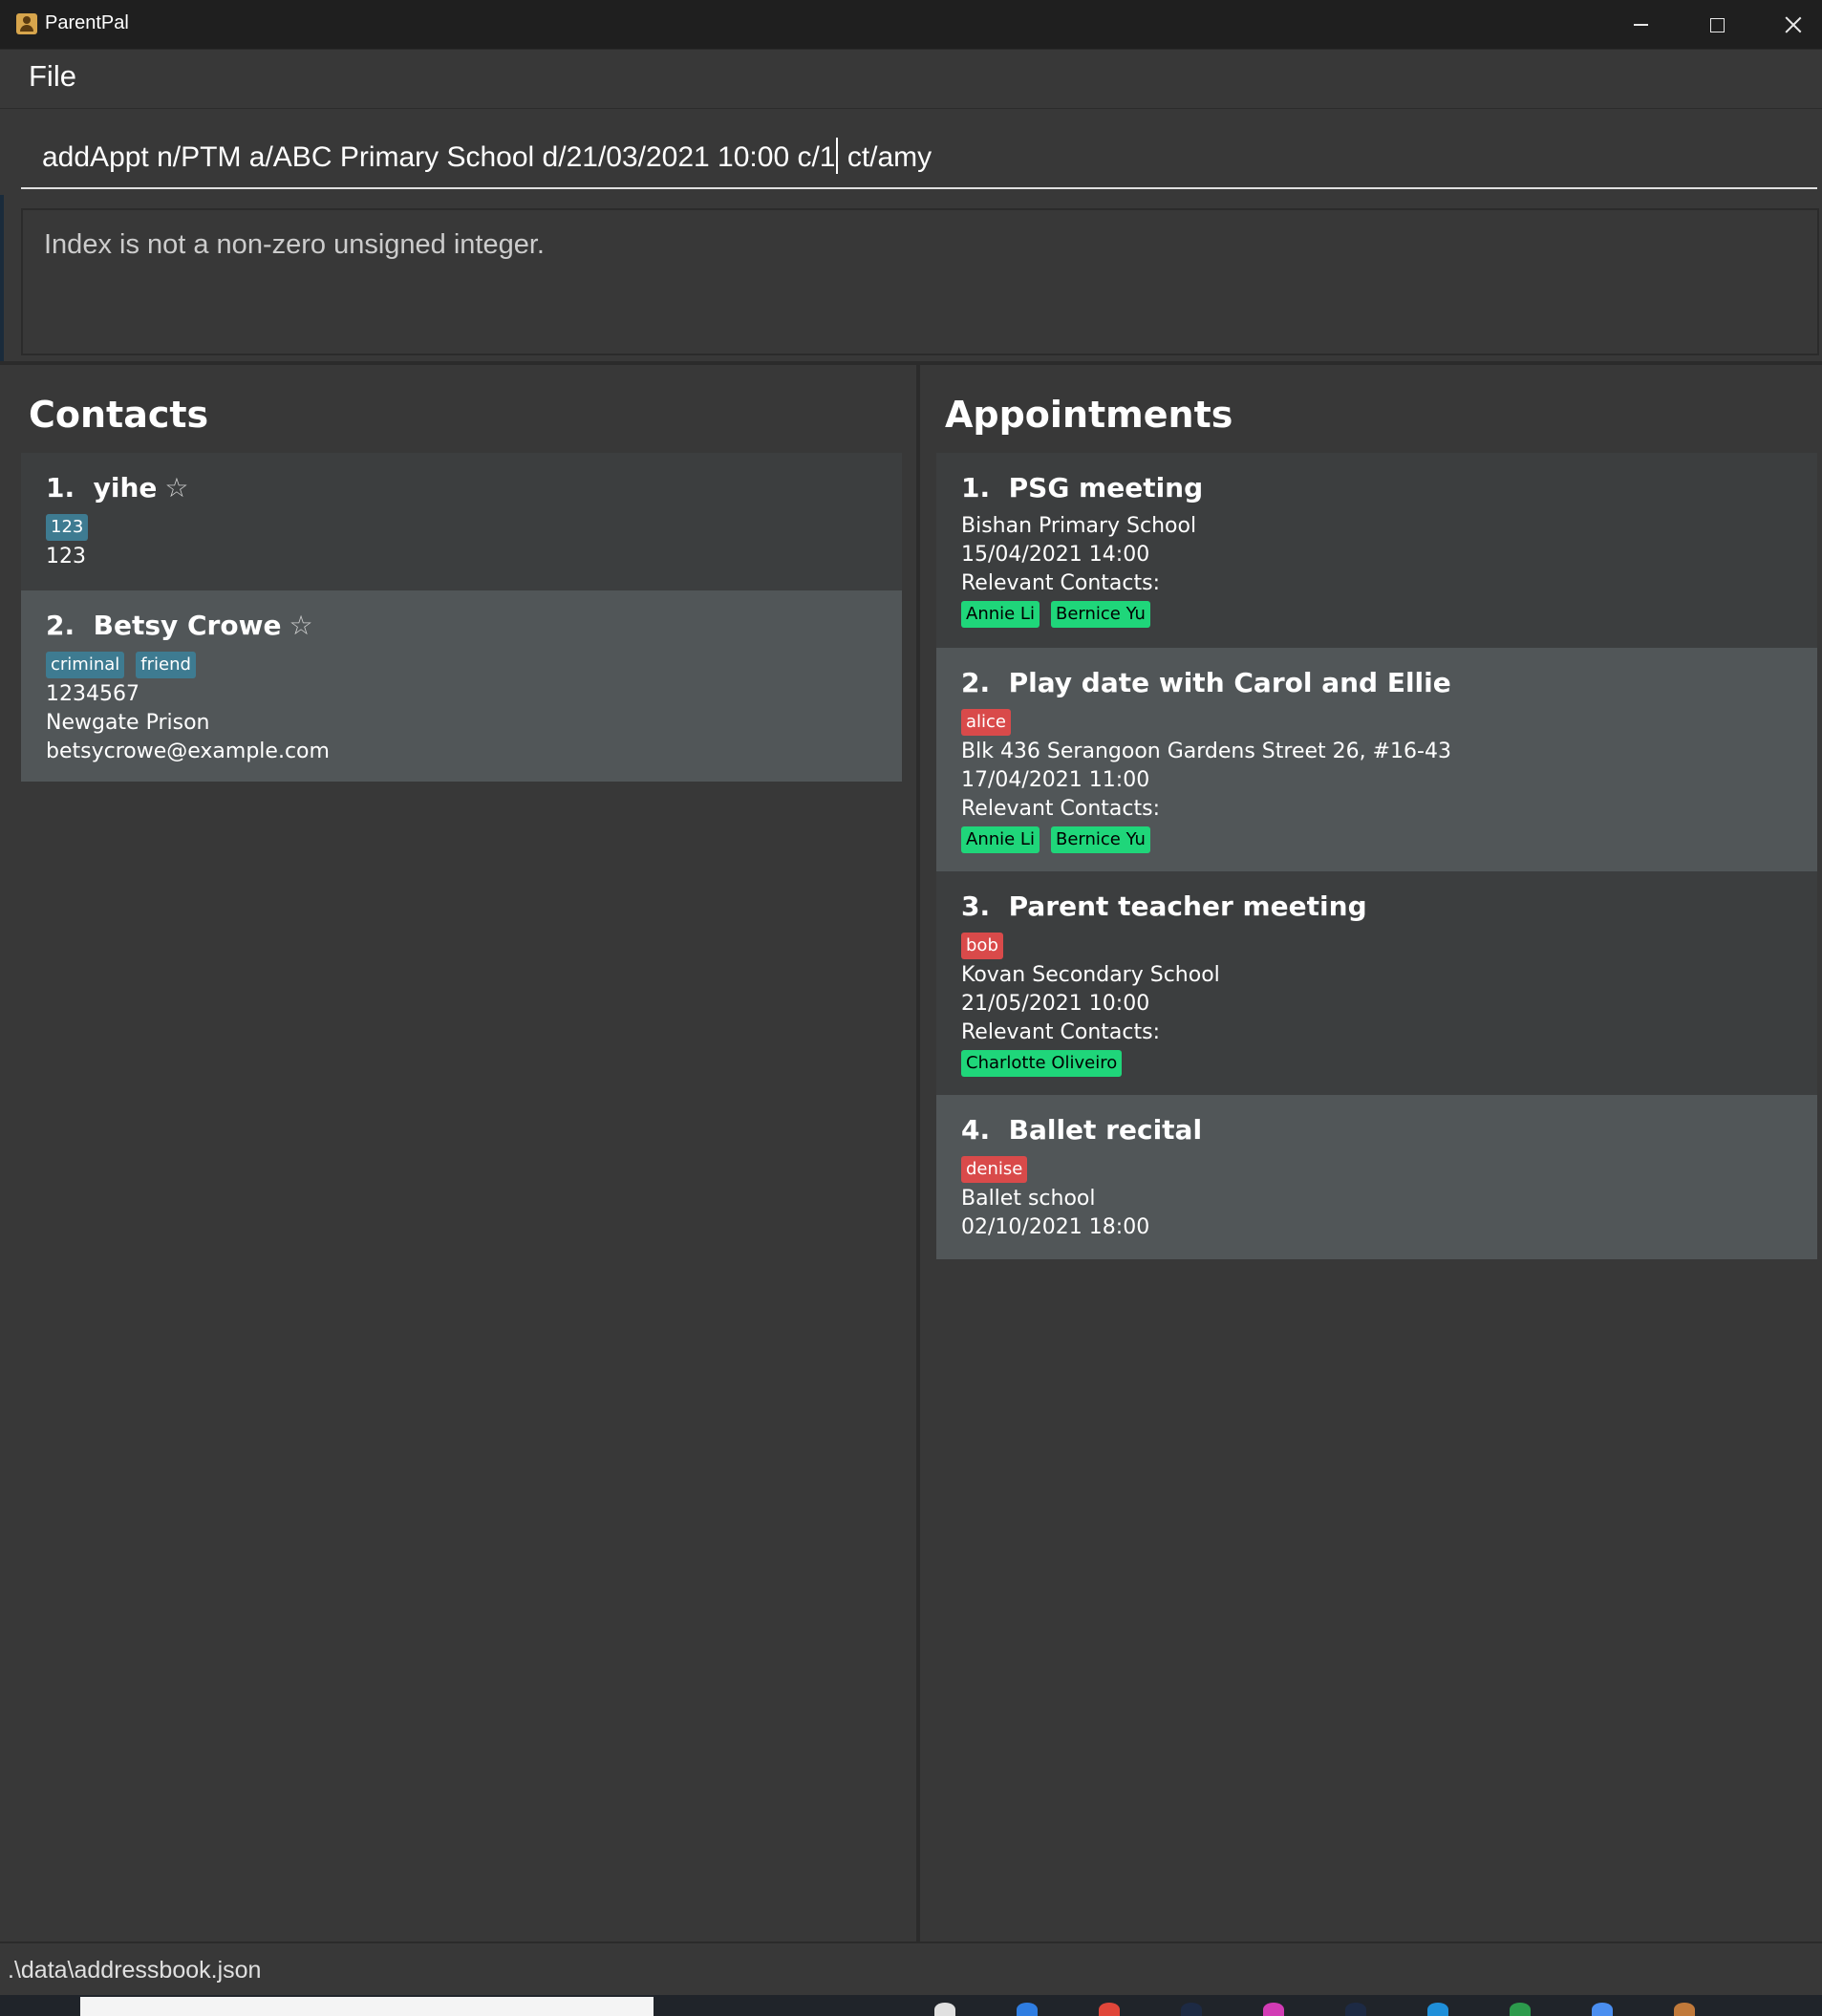 This screenshot has height=2016, width=1822. Describe the element at coordinates (135, 1970) in the screenshot. I see `data-file-path: .\data\addressbook.json` at that location.